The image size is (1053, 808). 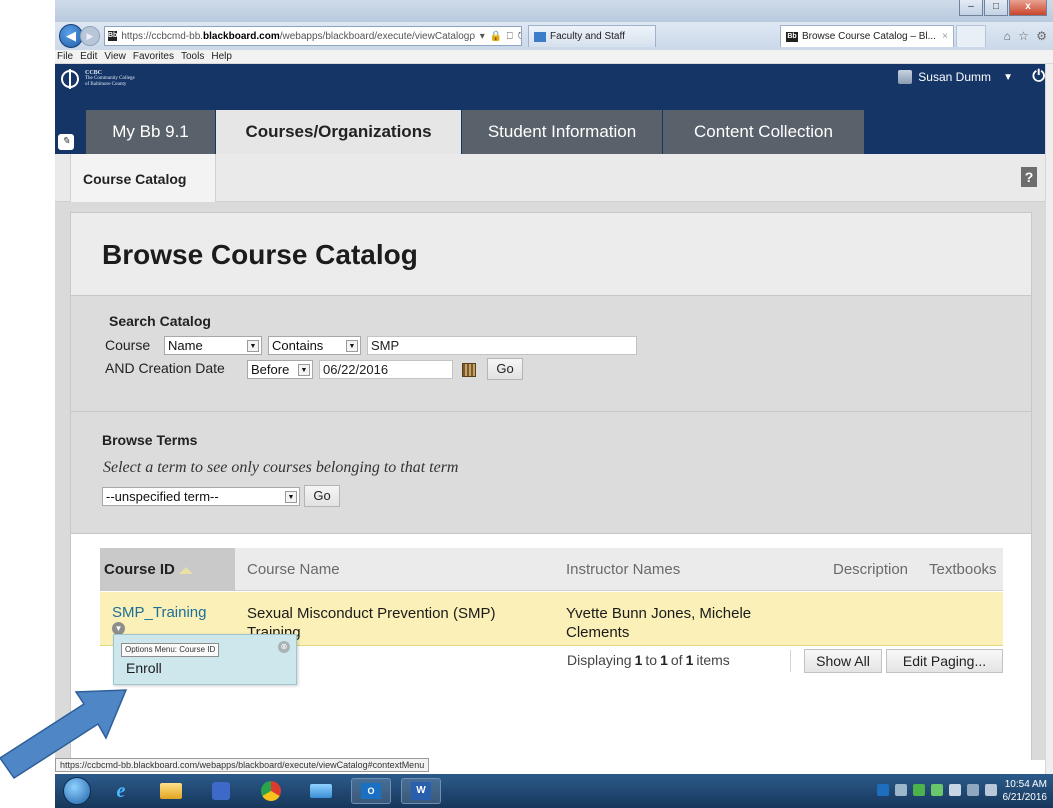 What do you see at coordinates (139, 569) in the screenshot?
I see `column-label: Course ID` at bounding box center [139, 569].